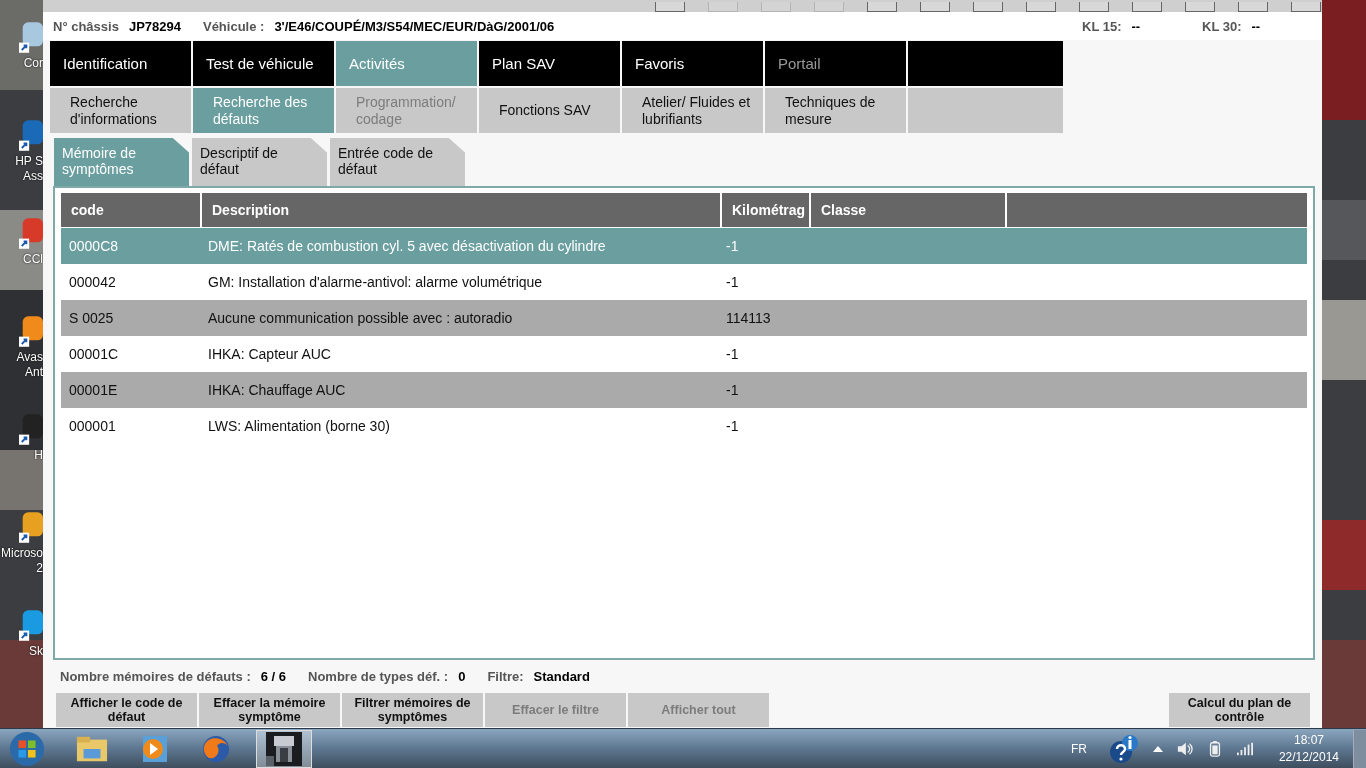 This screenshot has width=1366, height=768. Describe the element at coordinates (22, 553) in the screenshot. I see `icon-label: Microso` at that location.